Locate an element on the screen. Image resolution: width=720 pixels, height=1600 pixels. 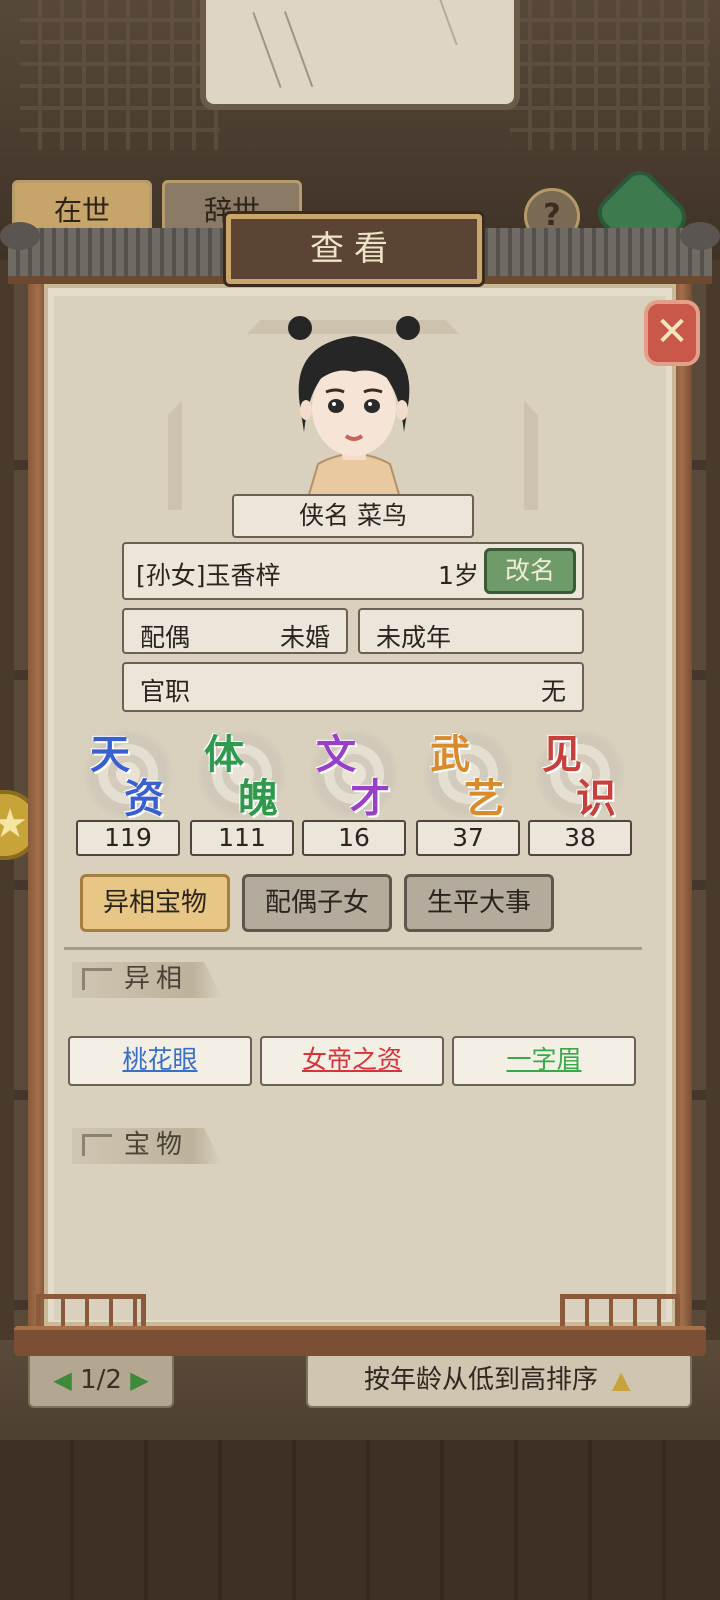
tab-traits-treasures: 异相宝物 is located at coordinates (155, 903).